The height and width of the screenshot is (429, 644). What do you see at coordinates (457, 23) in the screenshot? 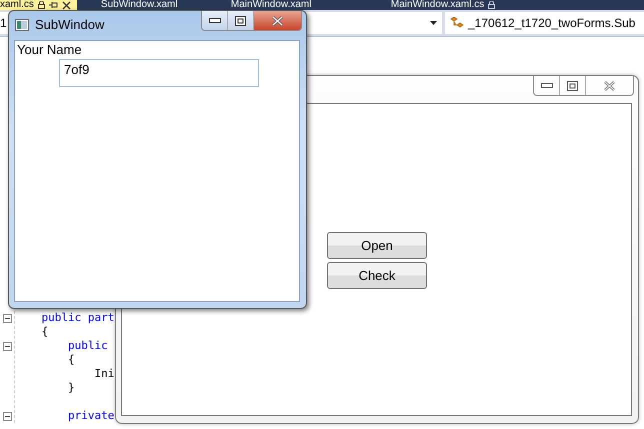
I see `class-icon` at bounding box center [457, 23].